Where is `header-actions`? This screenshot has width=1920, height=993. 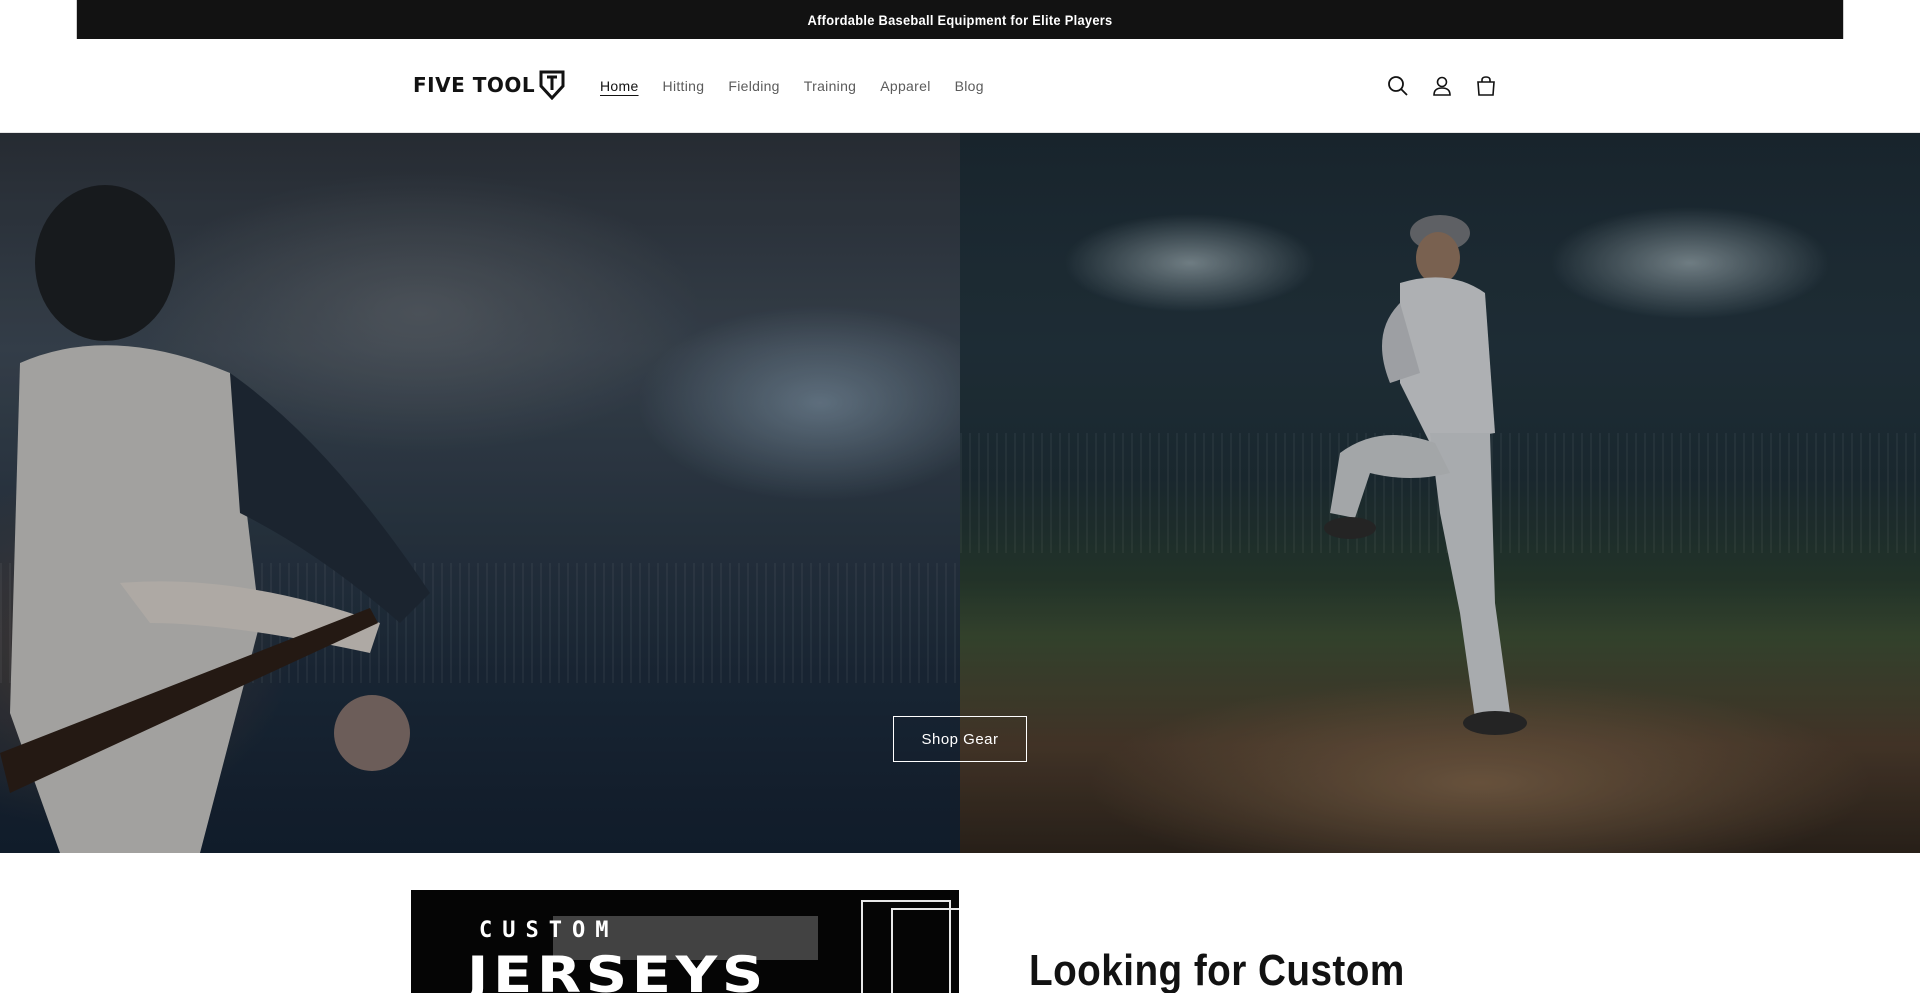
header-actions is located at coordinates (1442, 86).